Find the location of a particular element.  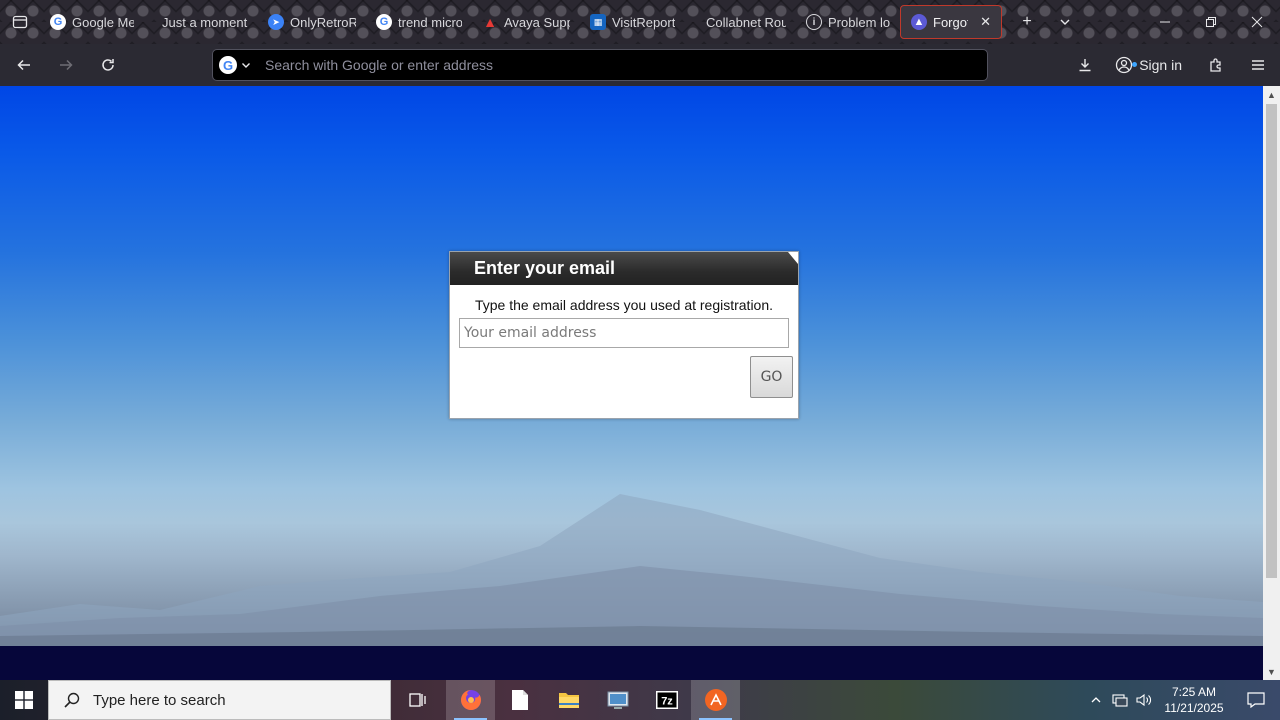

tab-title: Forgot p is located at coordinates (951, 22).